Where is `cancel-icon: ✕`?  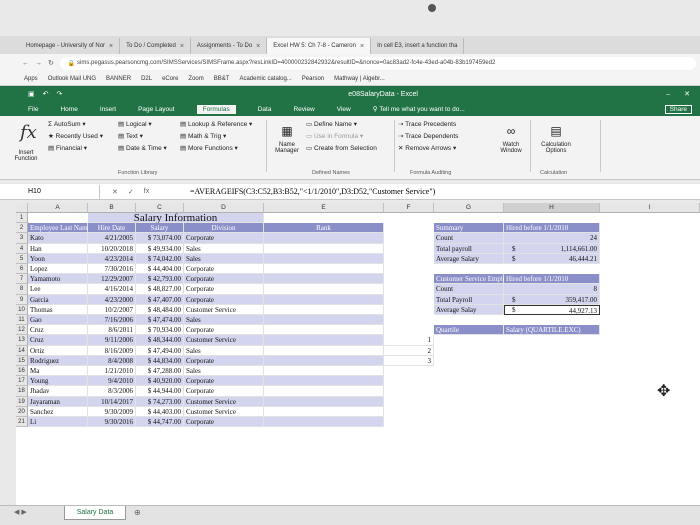
cancel-icon: ✕ is located at coordinates (115, 192).